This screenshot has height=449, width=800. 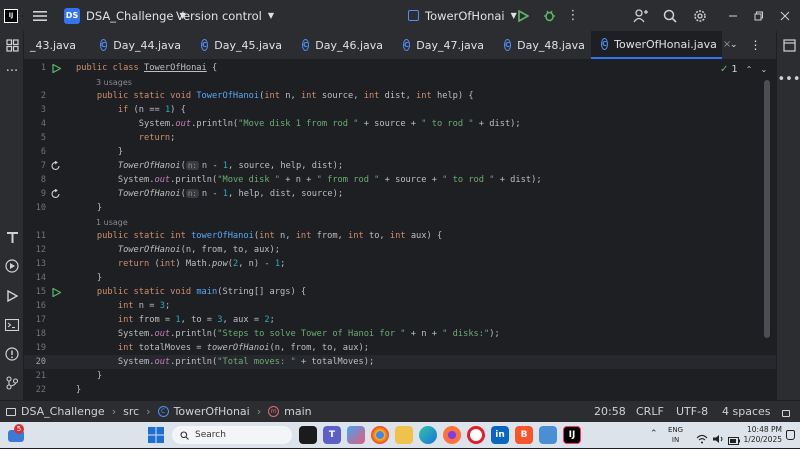 I want to click on settings-icon, so click(x=700, y=16).